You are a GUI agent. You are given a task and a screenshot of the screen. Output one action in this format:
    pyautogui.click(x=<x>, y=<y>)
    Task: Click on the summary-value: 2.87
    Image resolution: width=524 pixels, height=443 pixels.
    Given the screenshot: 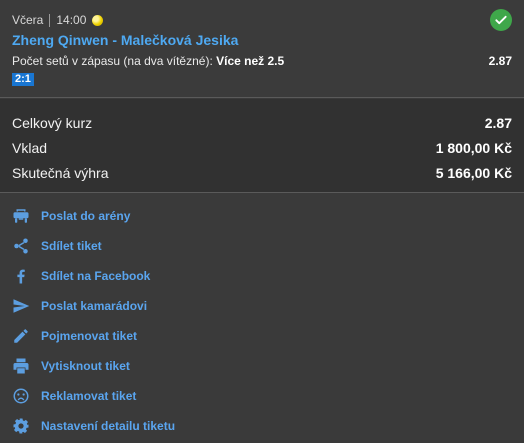 What is the action you would take?
    pyautogui.click(x=498, y=123)
    